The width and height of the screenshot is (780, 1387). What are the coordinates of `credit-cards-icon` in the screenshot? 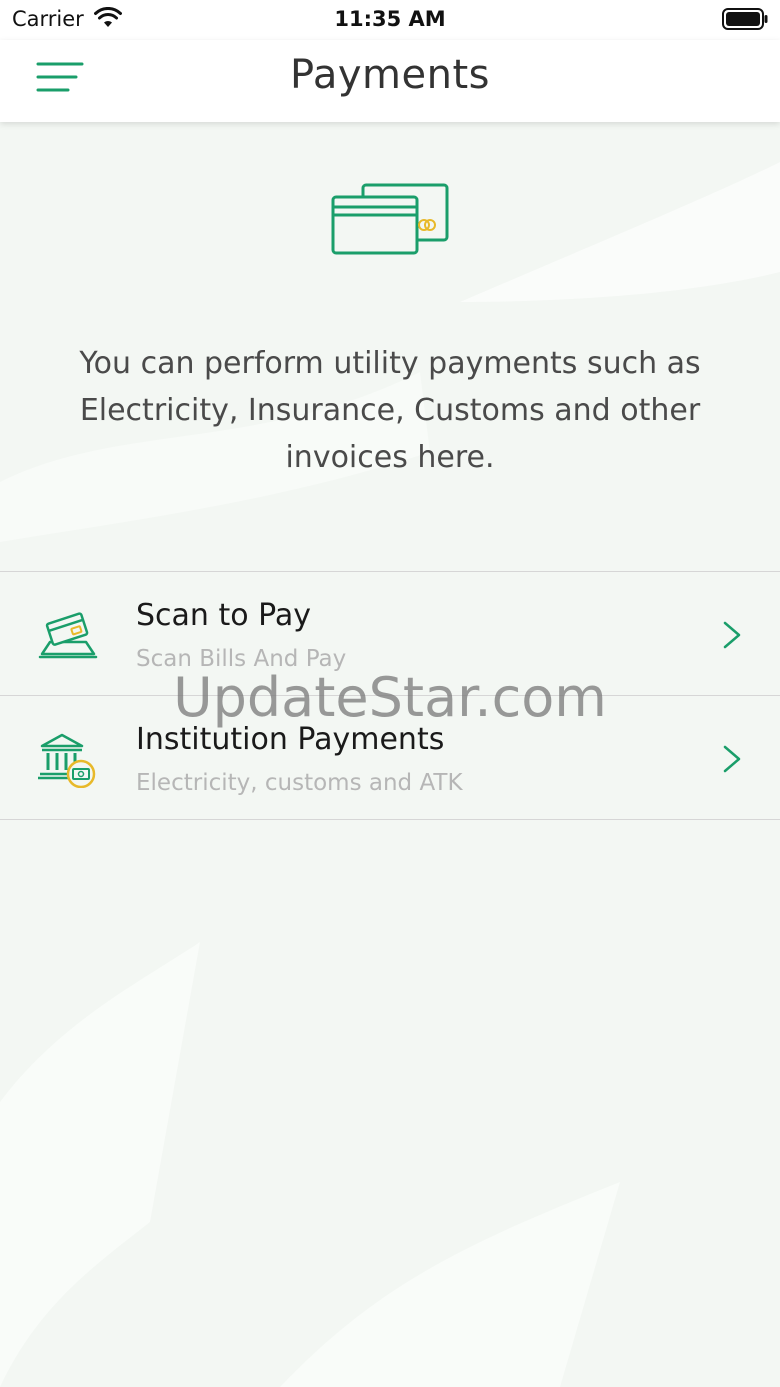 It's located at (390, 219).